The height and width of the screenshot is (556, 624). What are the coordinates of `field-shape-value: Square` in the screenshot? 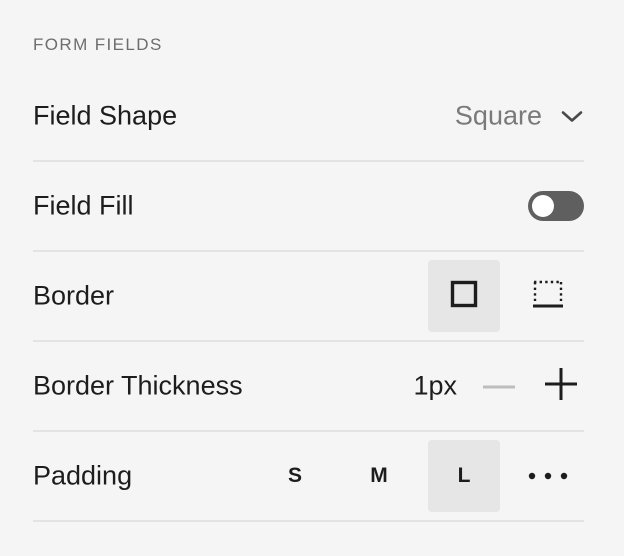 It's located at (498, 115).